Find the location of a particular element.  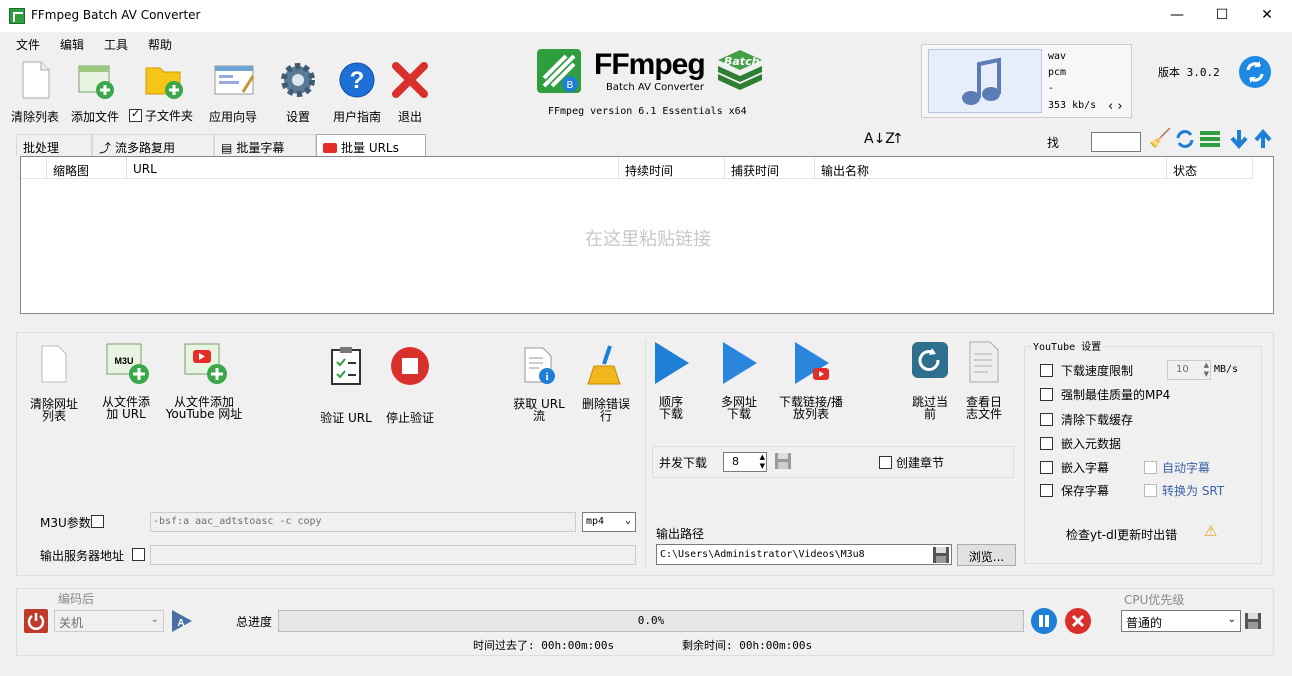

m3u-format-select: mp4 ⌄ is located at coordinates (609, 522).